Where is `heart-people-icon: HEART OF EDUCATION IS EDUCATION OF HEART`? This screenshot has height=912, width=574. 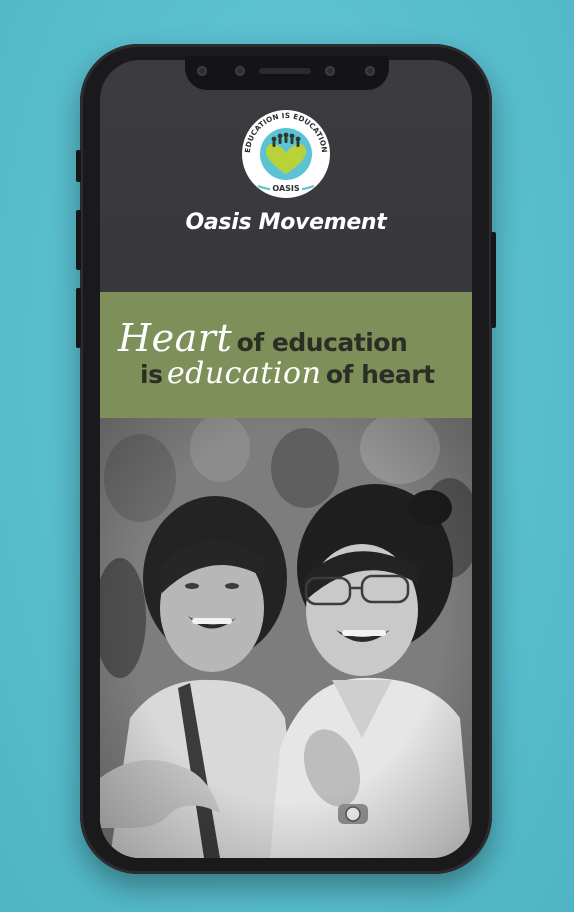
heart-people-icon: HEART OF EDUCATION IS EDUCATION OF HEART is located at coordinates (281, 146).